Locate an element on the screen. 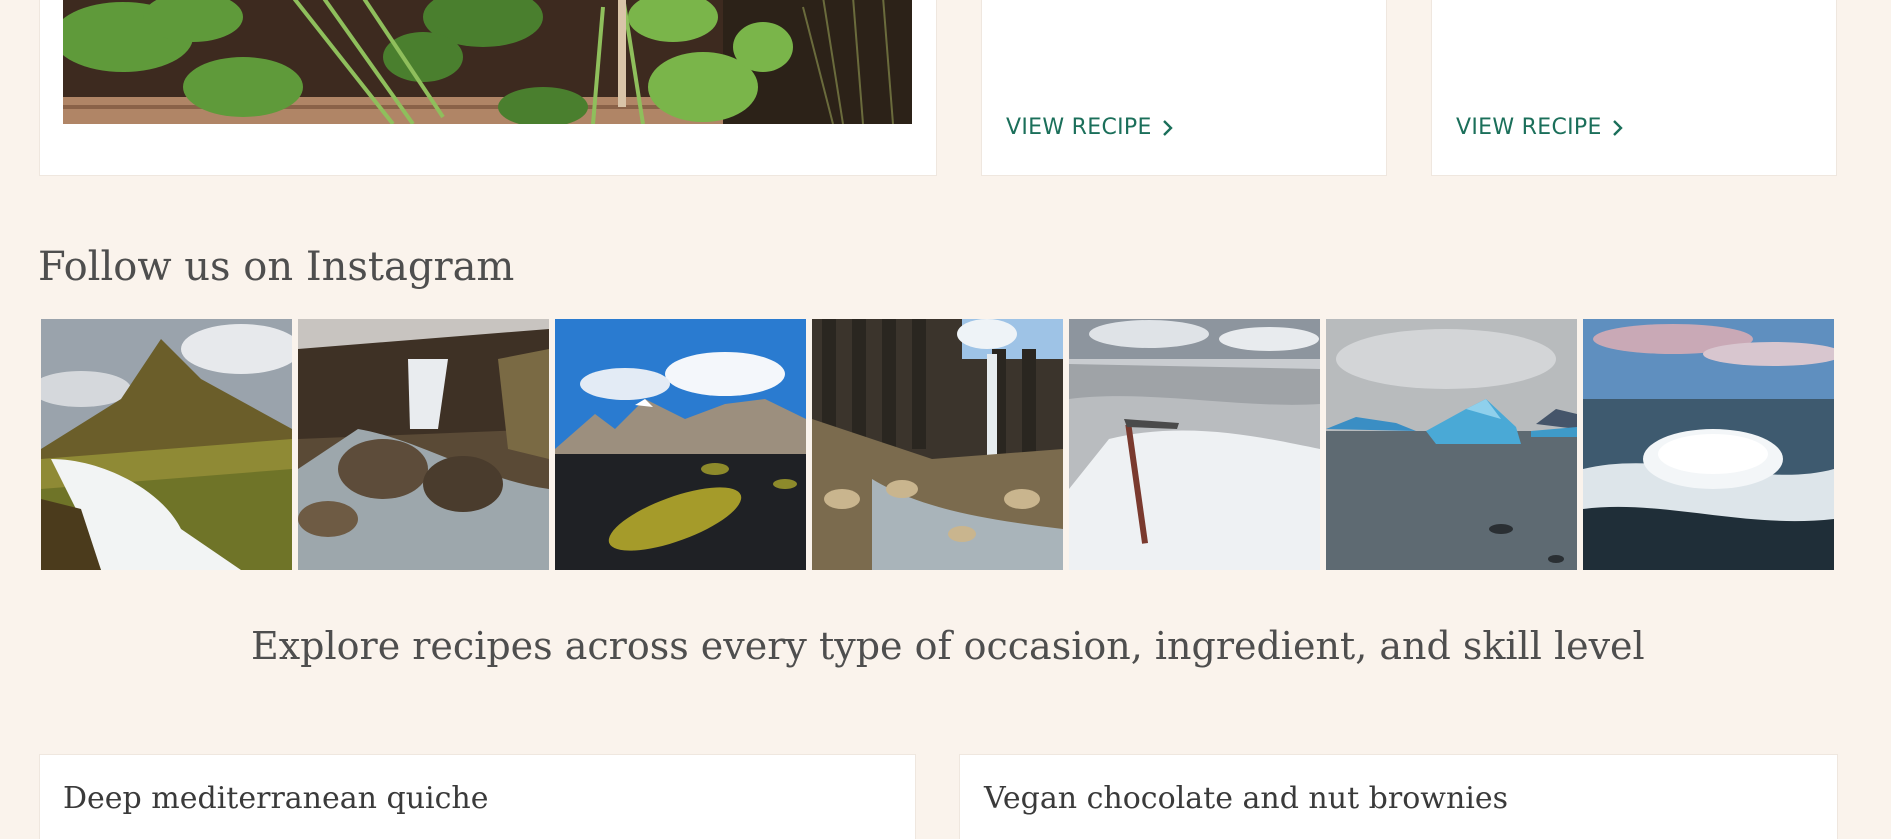 This screenshot has height=839, width=1891. instagram-heading: Follow us on Instagram is located at coordinates (276, 267).